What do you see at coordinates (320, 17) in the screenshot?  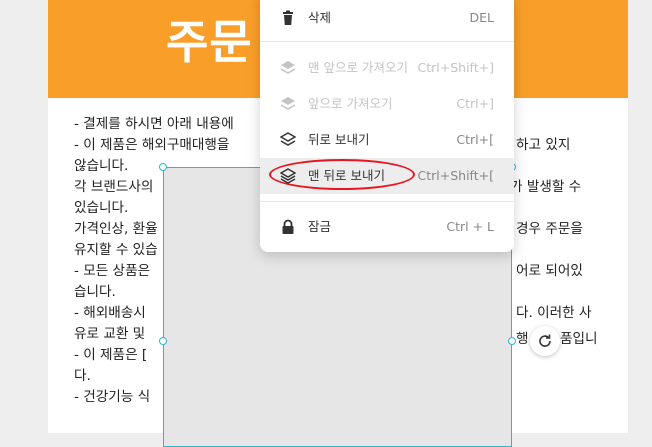 I see `menu-item-label: 삭제` at bounding box center [320, 17].